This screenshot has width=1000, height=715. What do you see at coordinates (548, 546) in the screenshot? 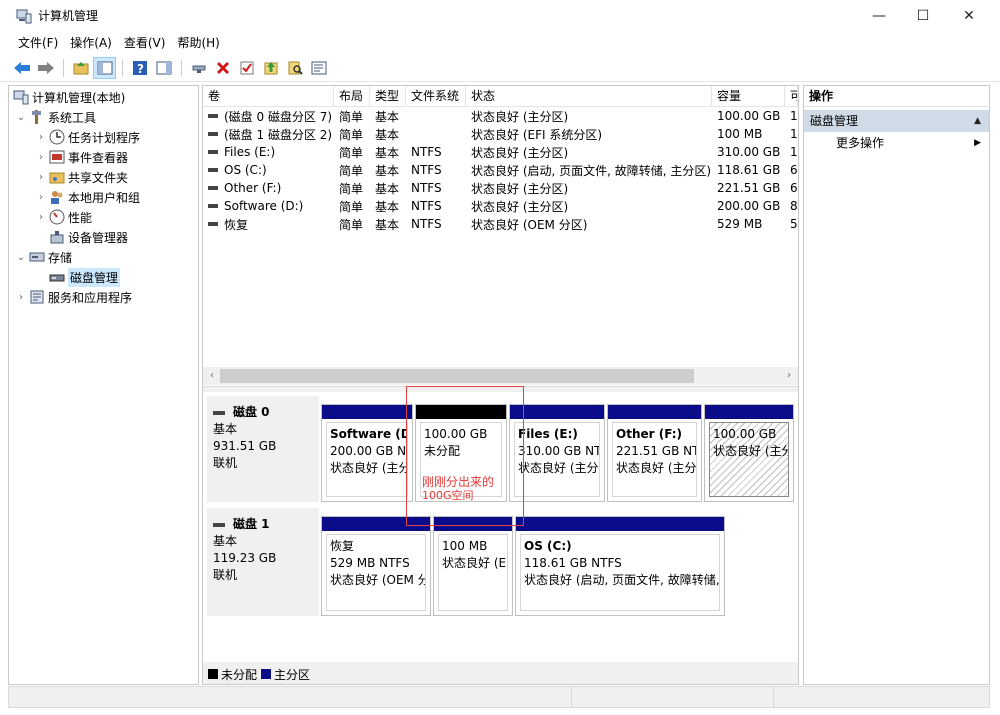
I see `partition-name: OS (C:)` at bounding box center [548, 546].